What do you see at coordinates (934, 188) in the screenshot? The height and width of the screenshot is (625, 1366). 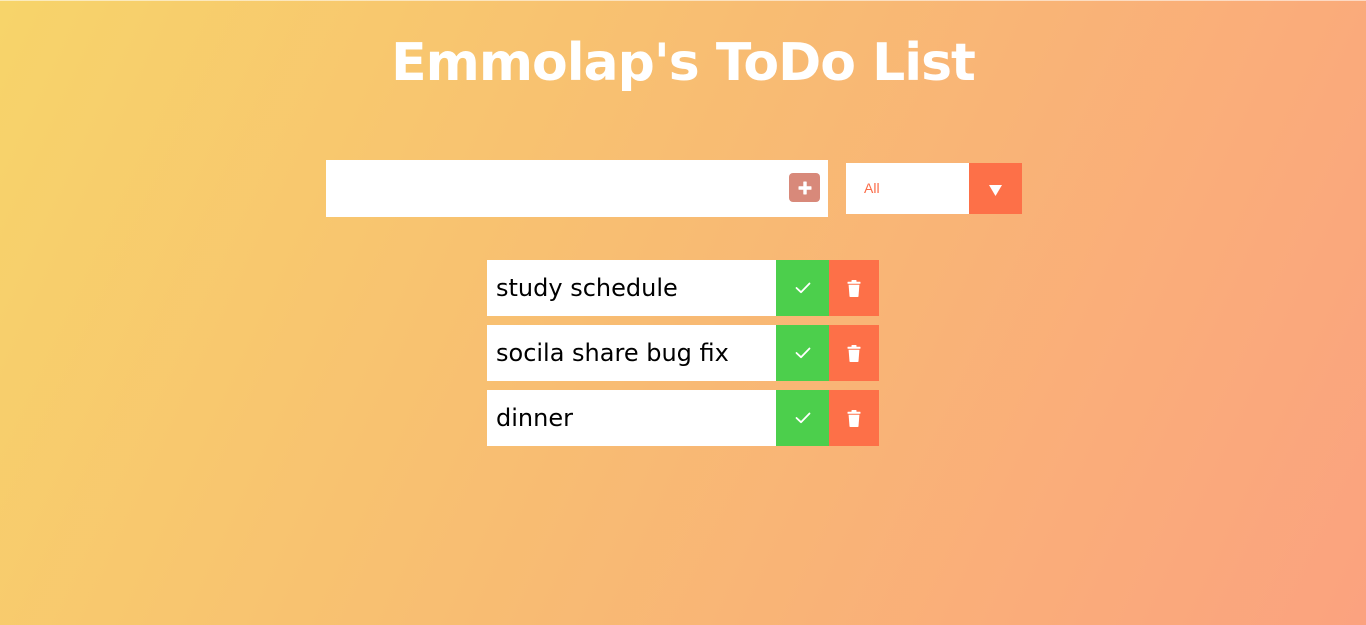 I see `filter-select: All` at bounding box center [934, 188].